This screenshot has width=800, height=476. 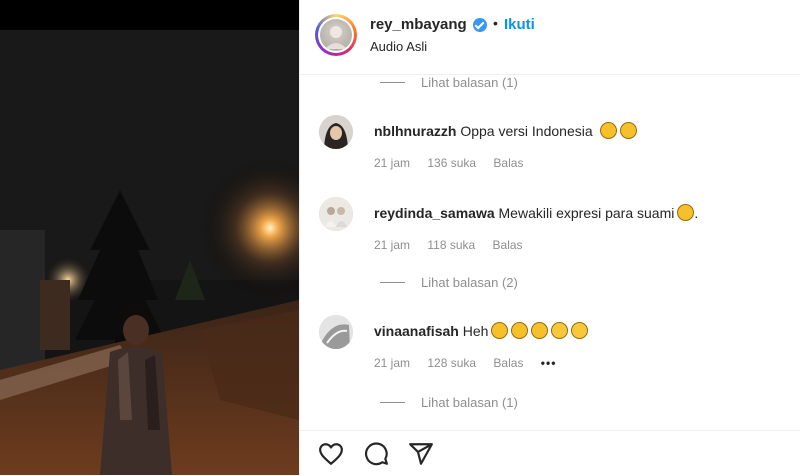 I want to click on comment-icon, so click(x=376, y=454).